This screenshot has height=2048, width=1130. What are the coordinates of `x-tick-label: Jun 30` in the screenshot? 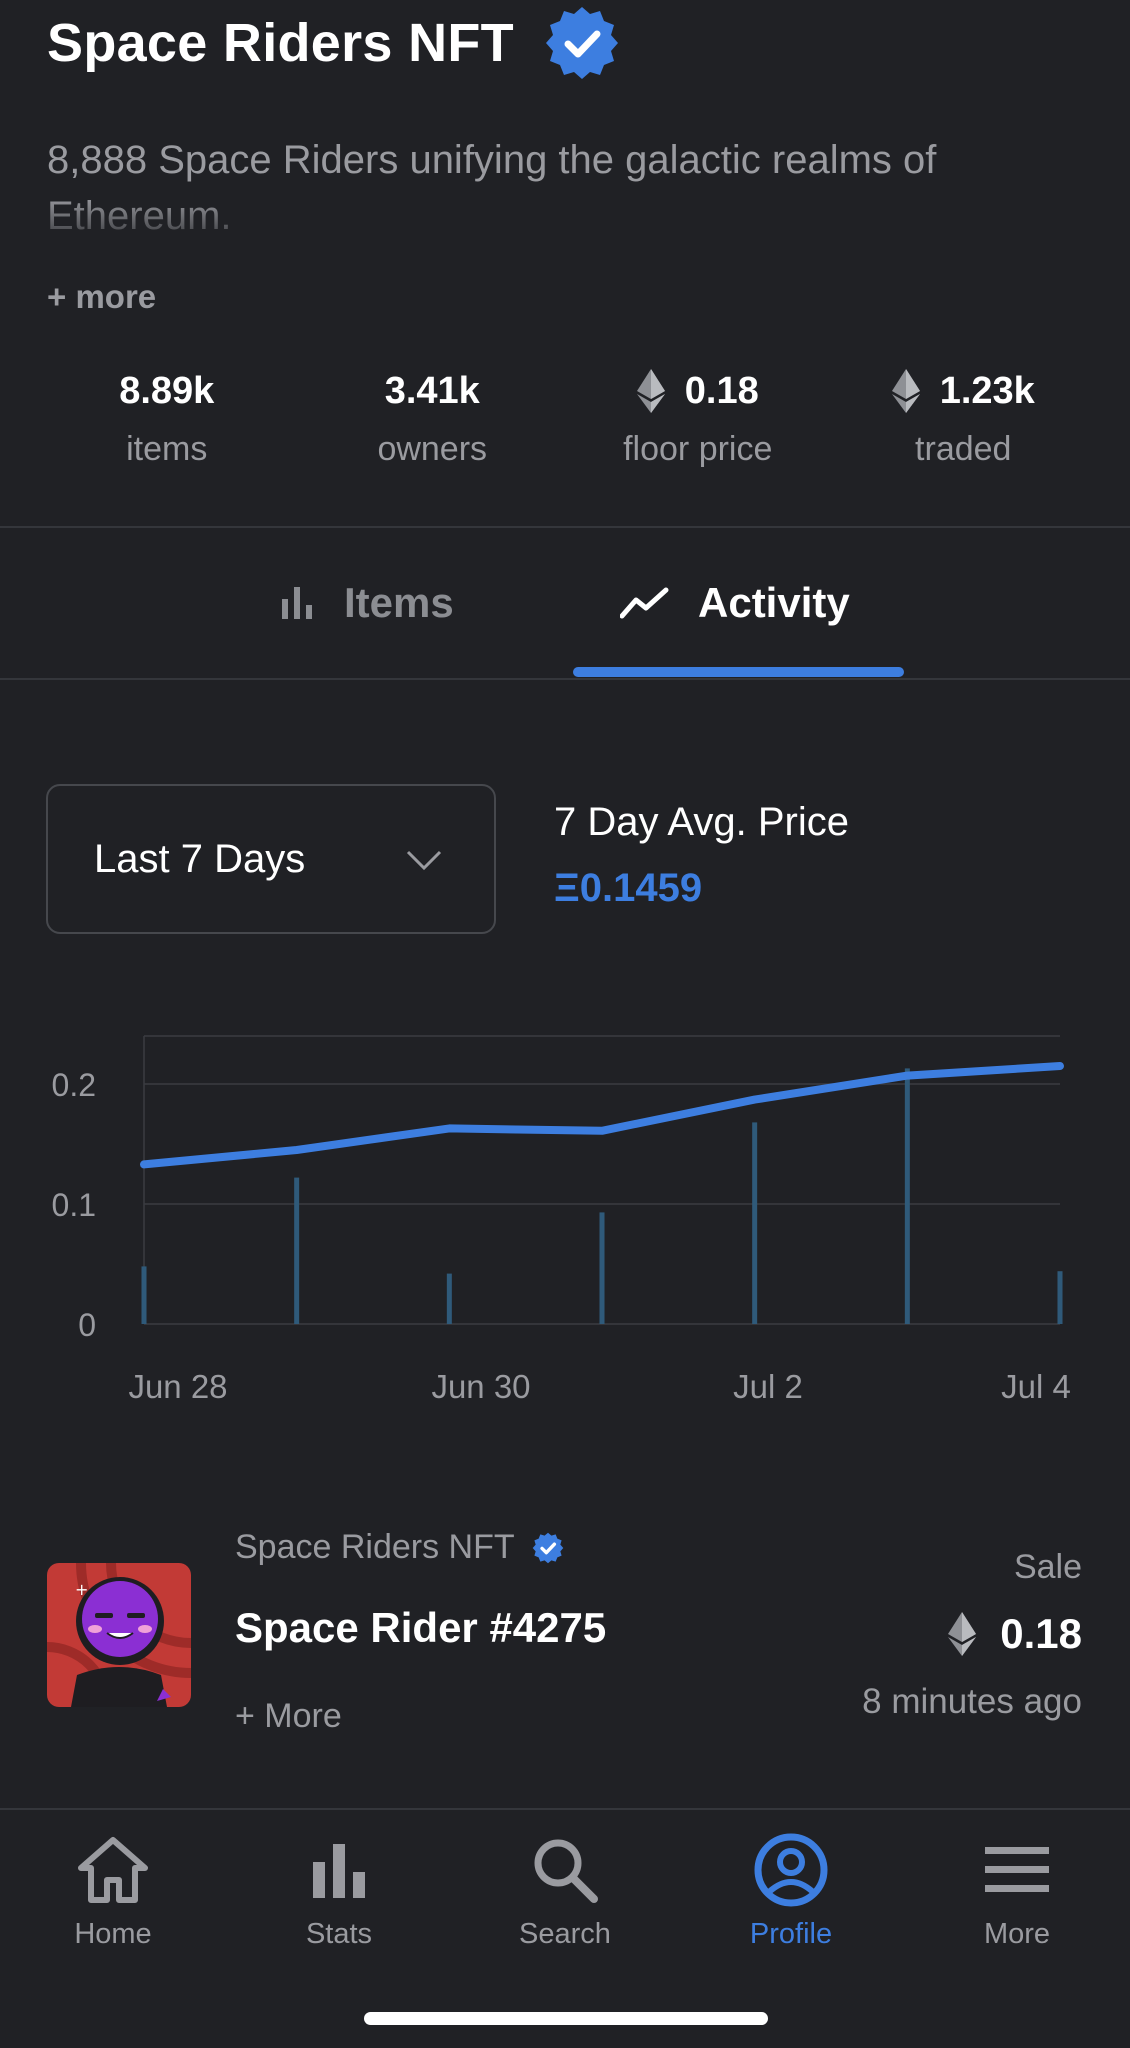 It's located at (480, 1386).